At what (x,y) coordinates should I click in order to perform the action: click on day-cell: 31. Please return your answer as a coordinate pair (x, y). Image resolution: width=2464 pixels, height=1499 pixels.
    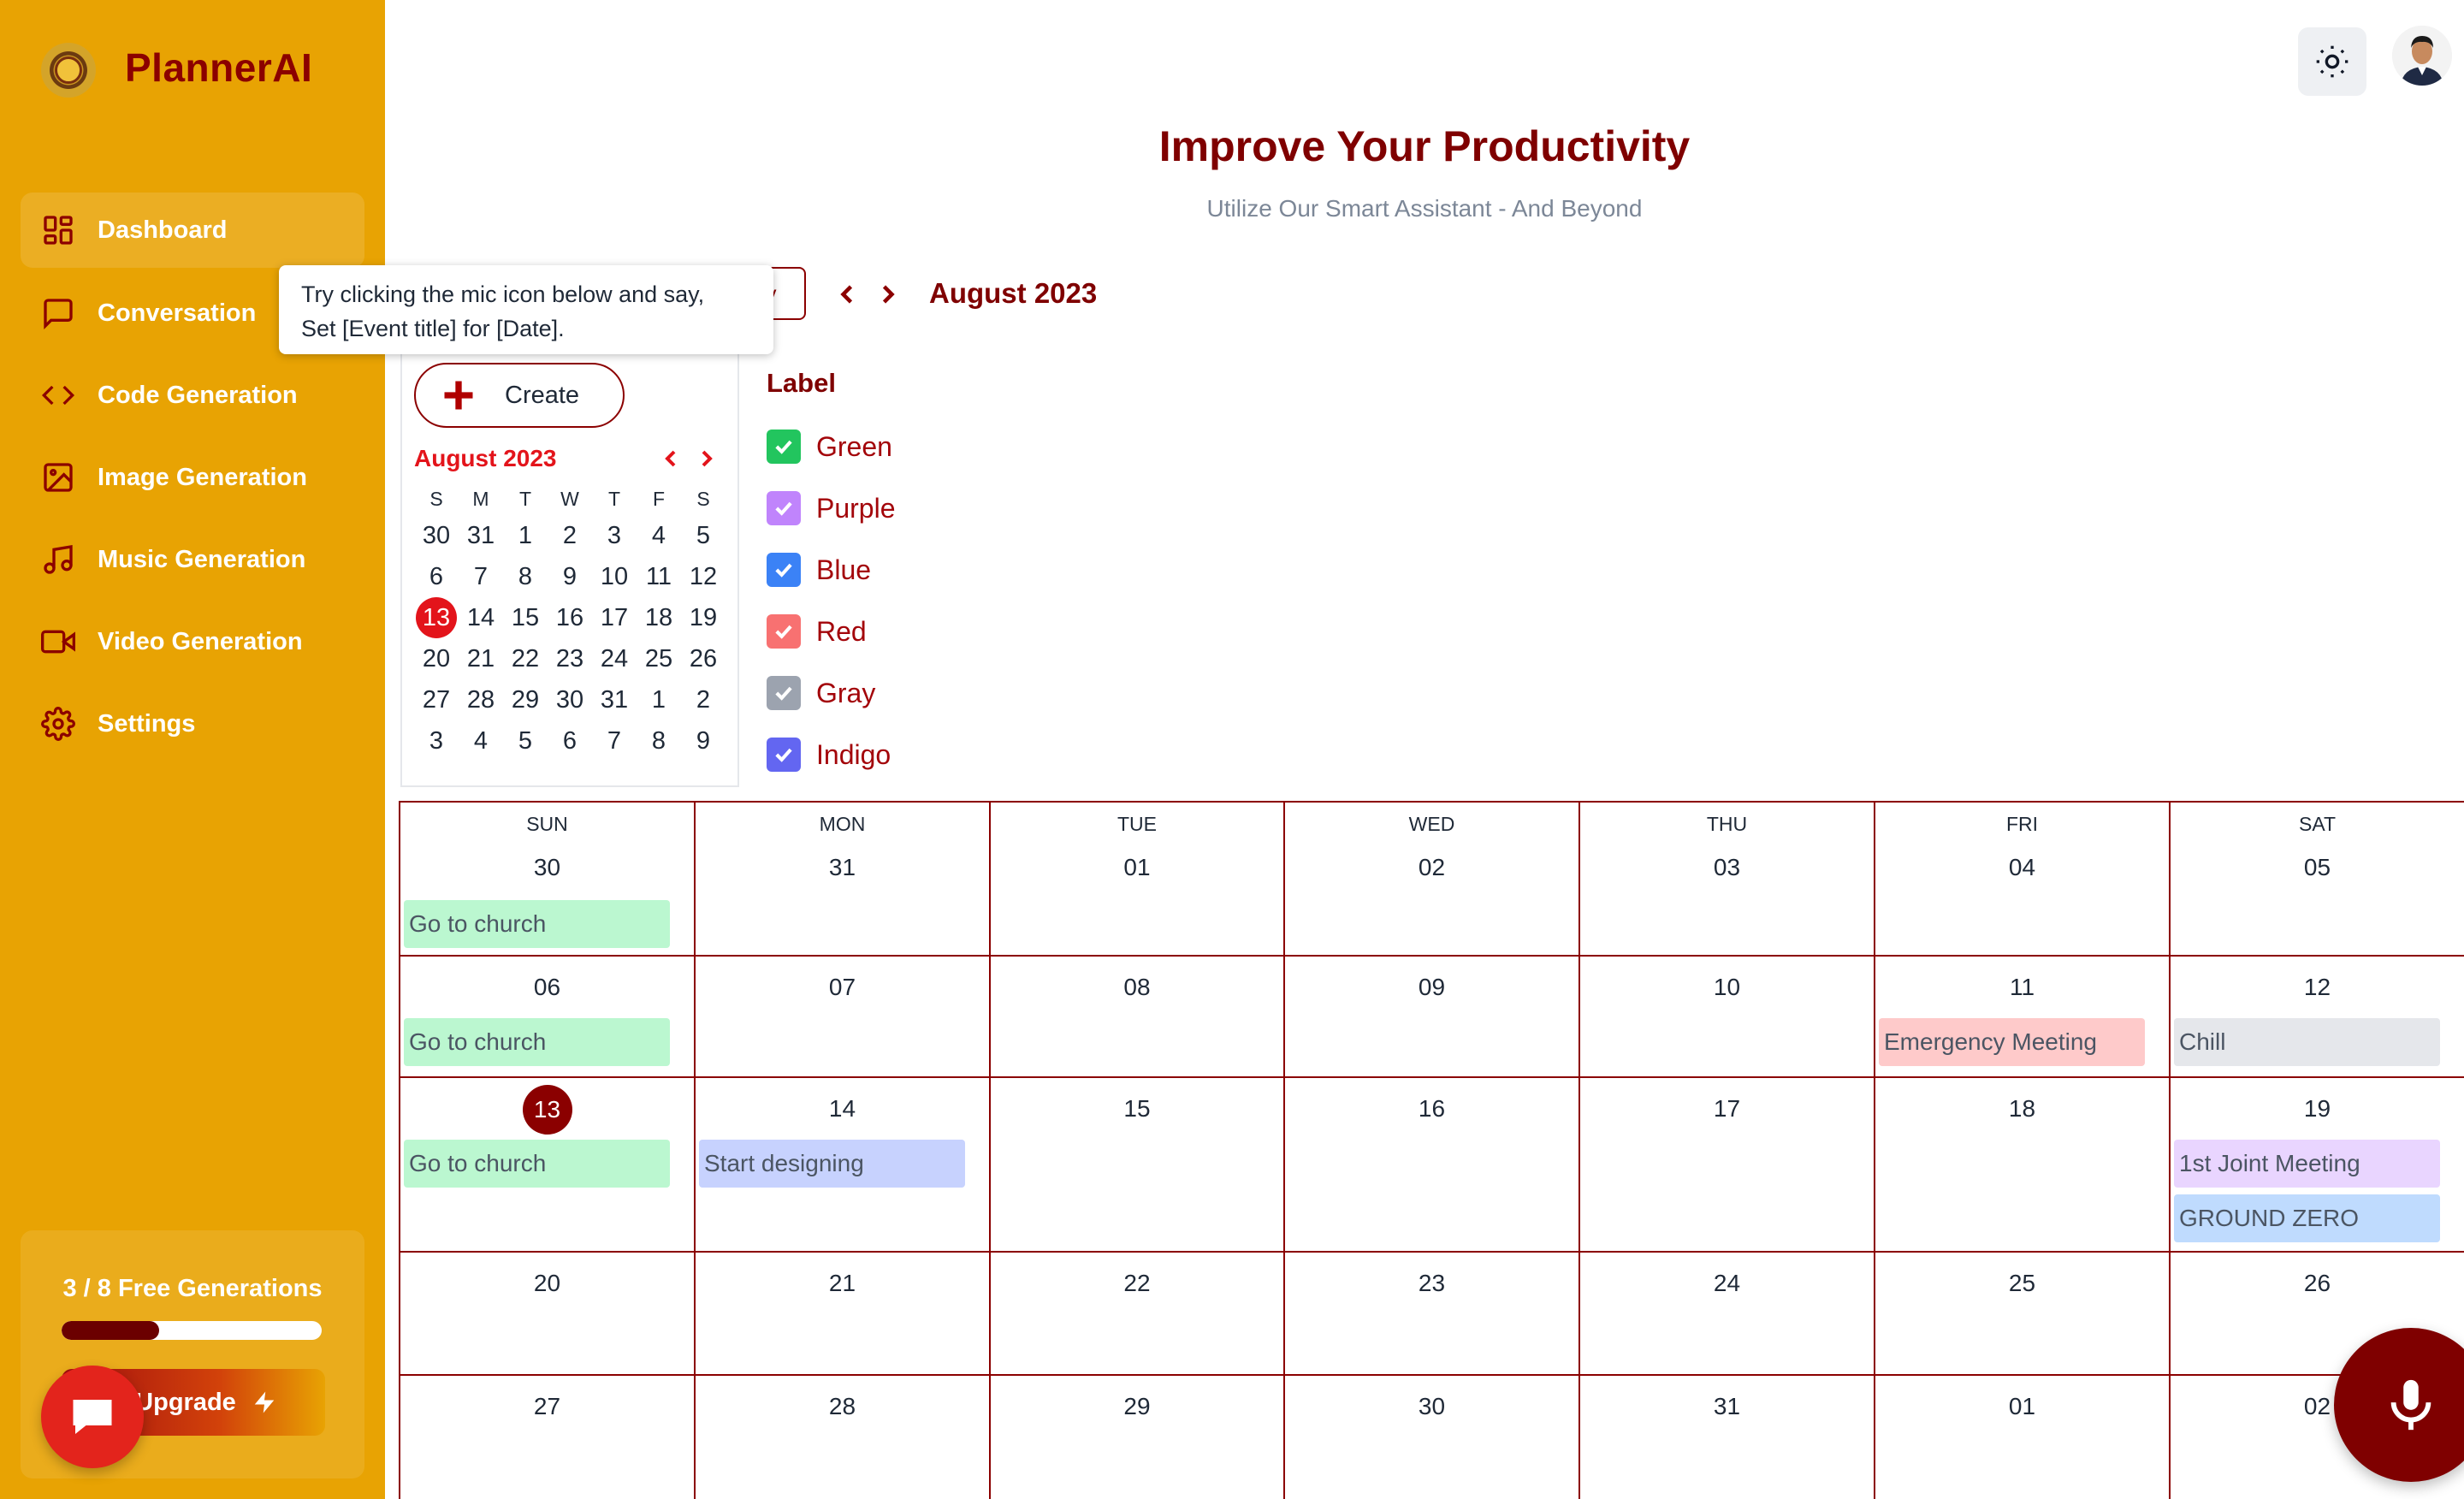
    Looking at the image, I should click on (1726, 1436).